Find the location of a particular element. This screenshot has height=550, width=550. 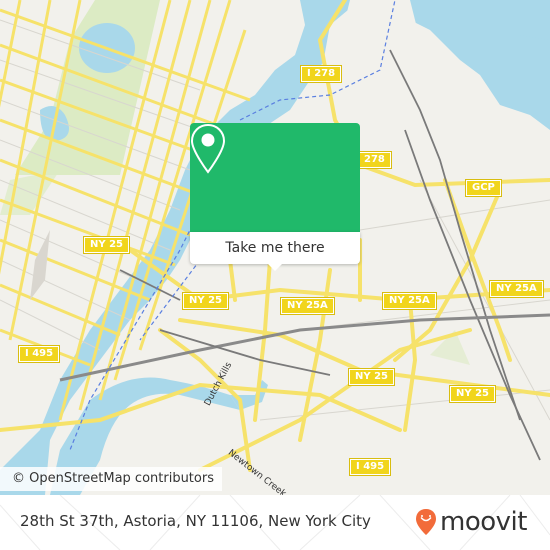

moovit-pin-icon is located at coordinates (426, 522).